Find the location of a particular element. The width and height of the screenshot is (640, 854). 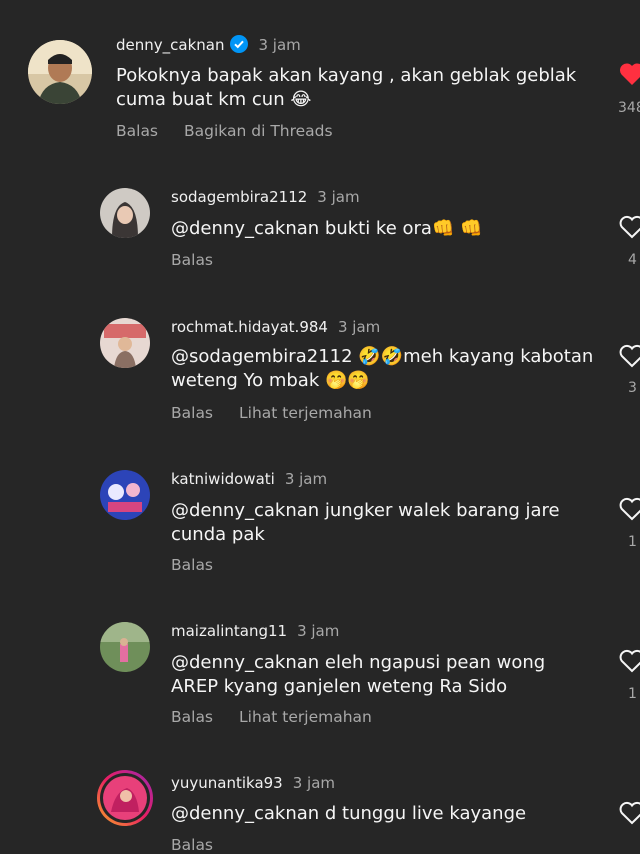

like-count: 3 is located at coordinates (632, 388).